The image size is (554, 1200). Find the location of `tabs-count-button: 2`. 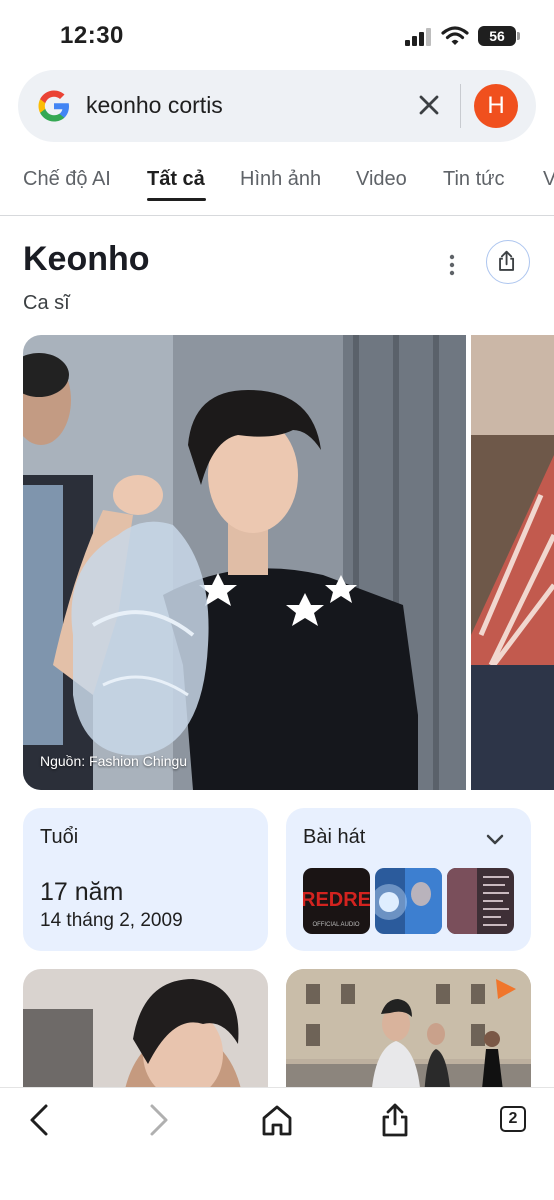

tabs-count-button: 2 is located at coordinates (513, 1119).